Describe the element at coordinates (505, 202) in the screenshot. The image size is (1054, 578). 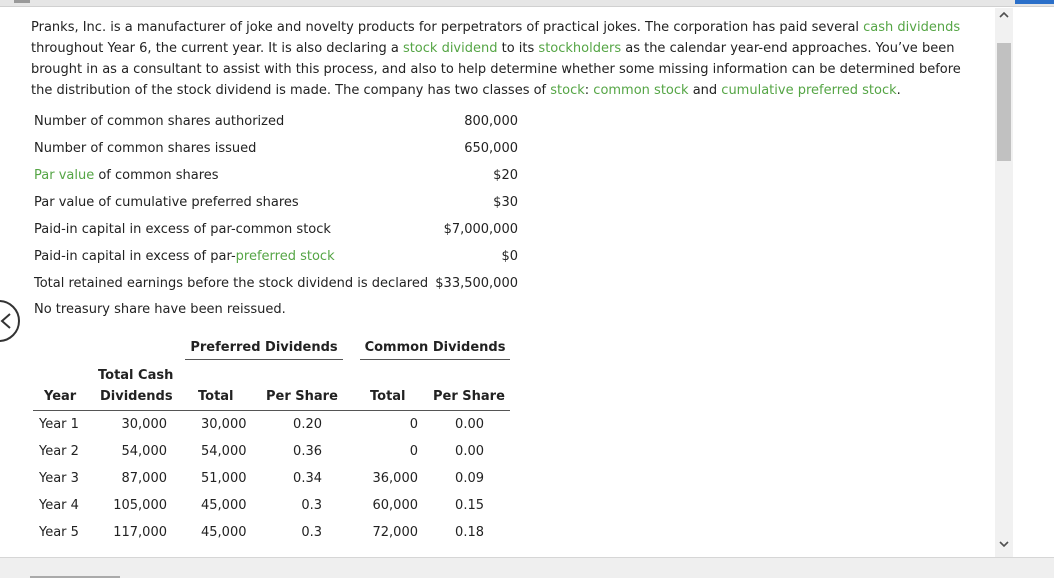
I see `fact-value: $30` at that location.